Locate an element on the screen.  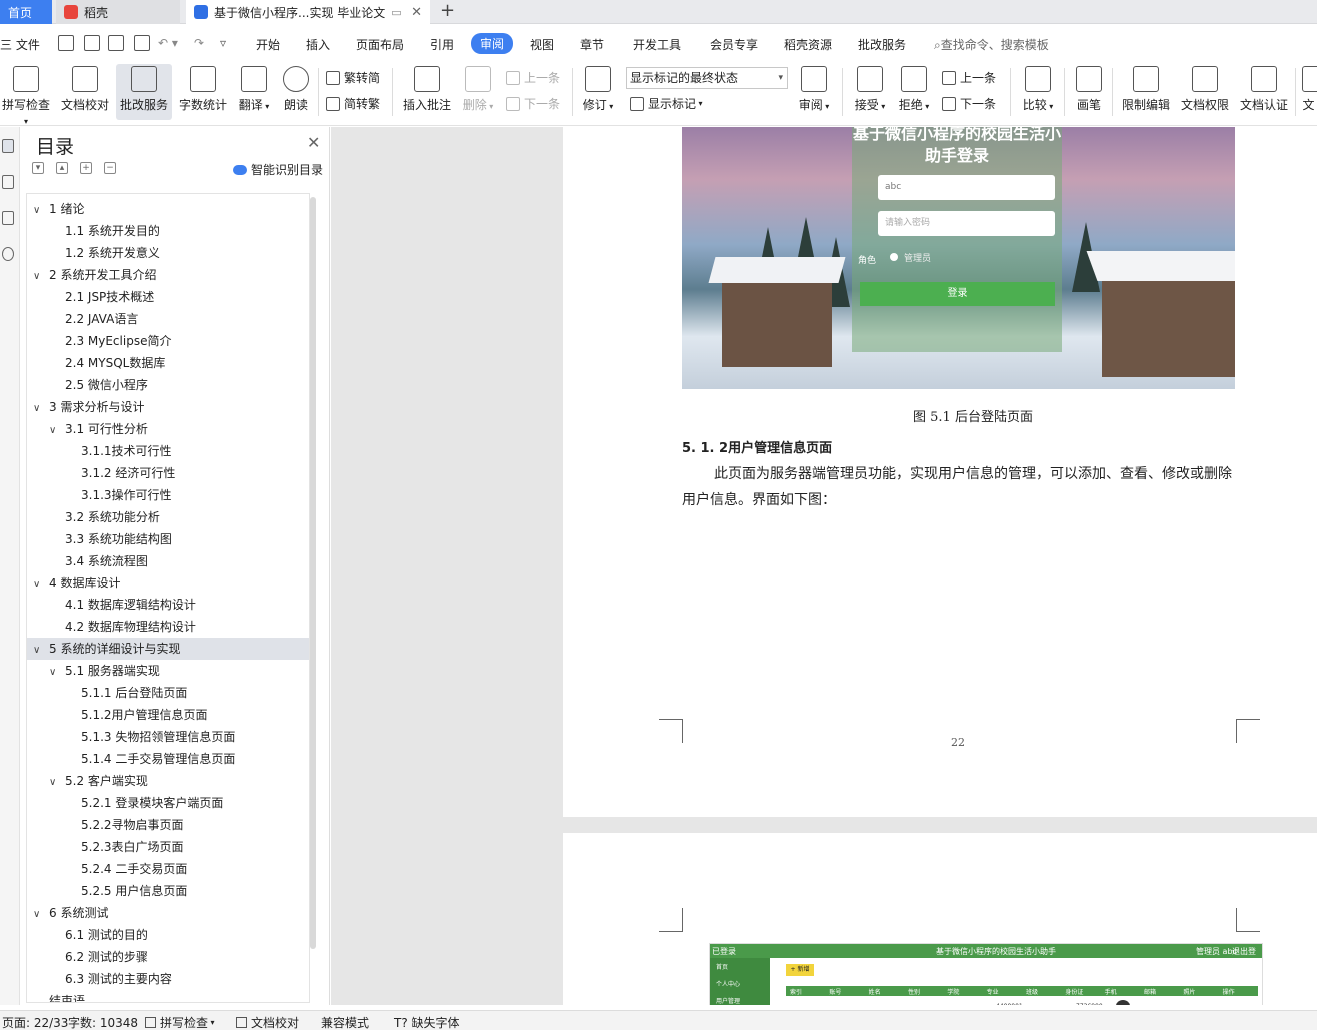
page-indicator: 页面: 22/33 is located at coordinates (35, 1022).